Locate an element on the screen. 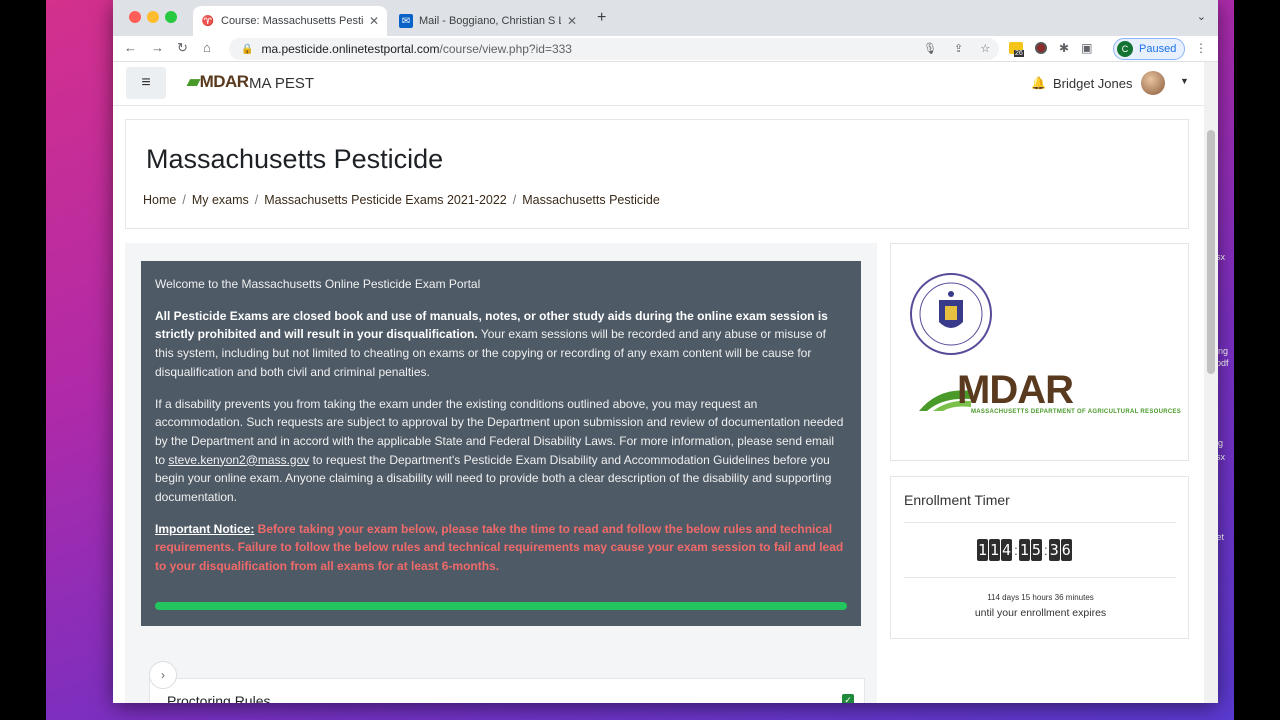  breadcrumb-home: Home is located at coordinates (159, 200).